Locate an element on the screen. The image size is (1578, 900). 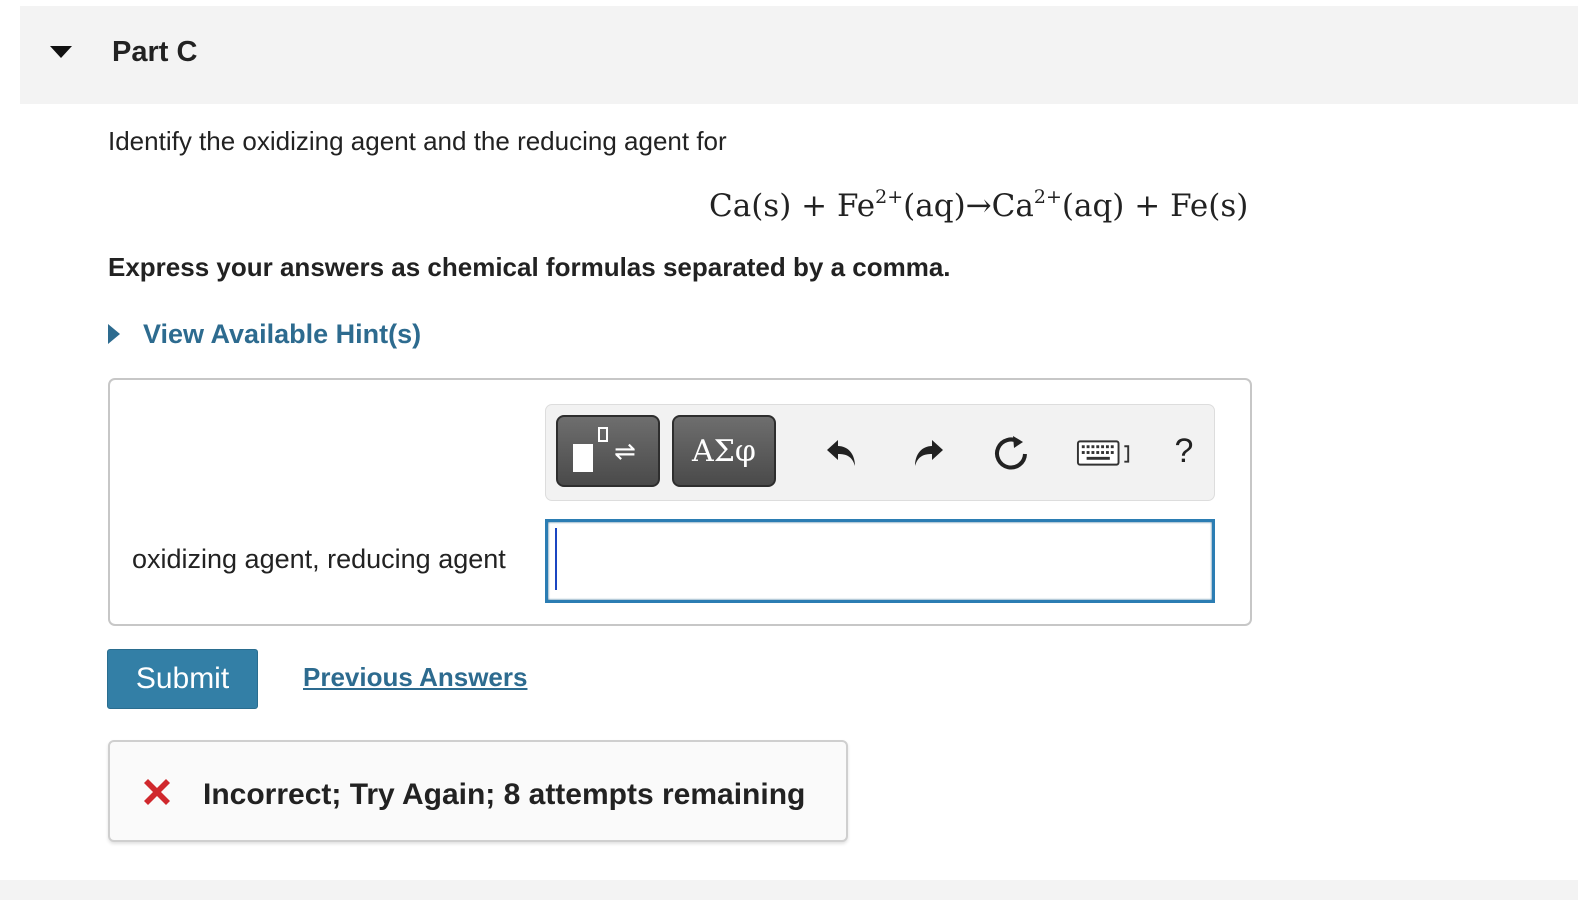
view-hints-toggle: View Available Hint(s) is located at coordinates (264, 334).